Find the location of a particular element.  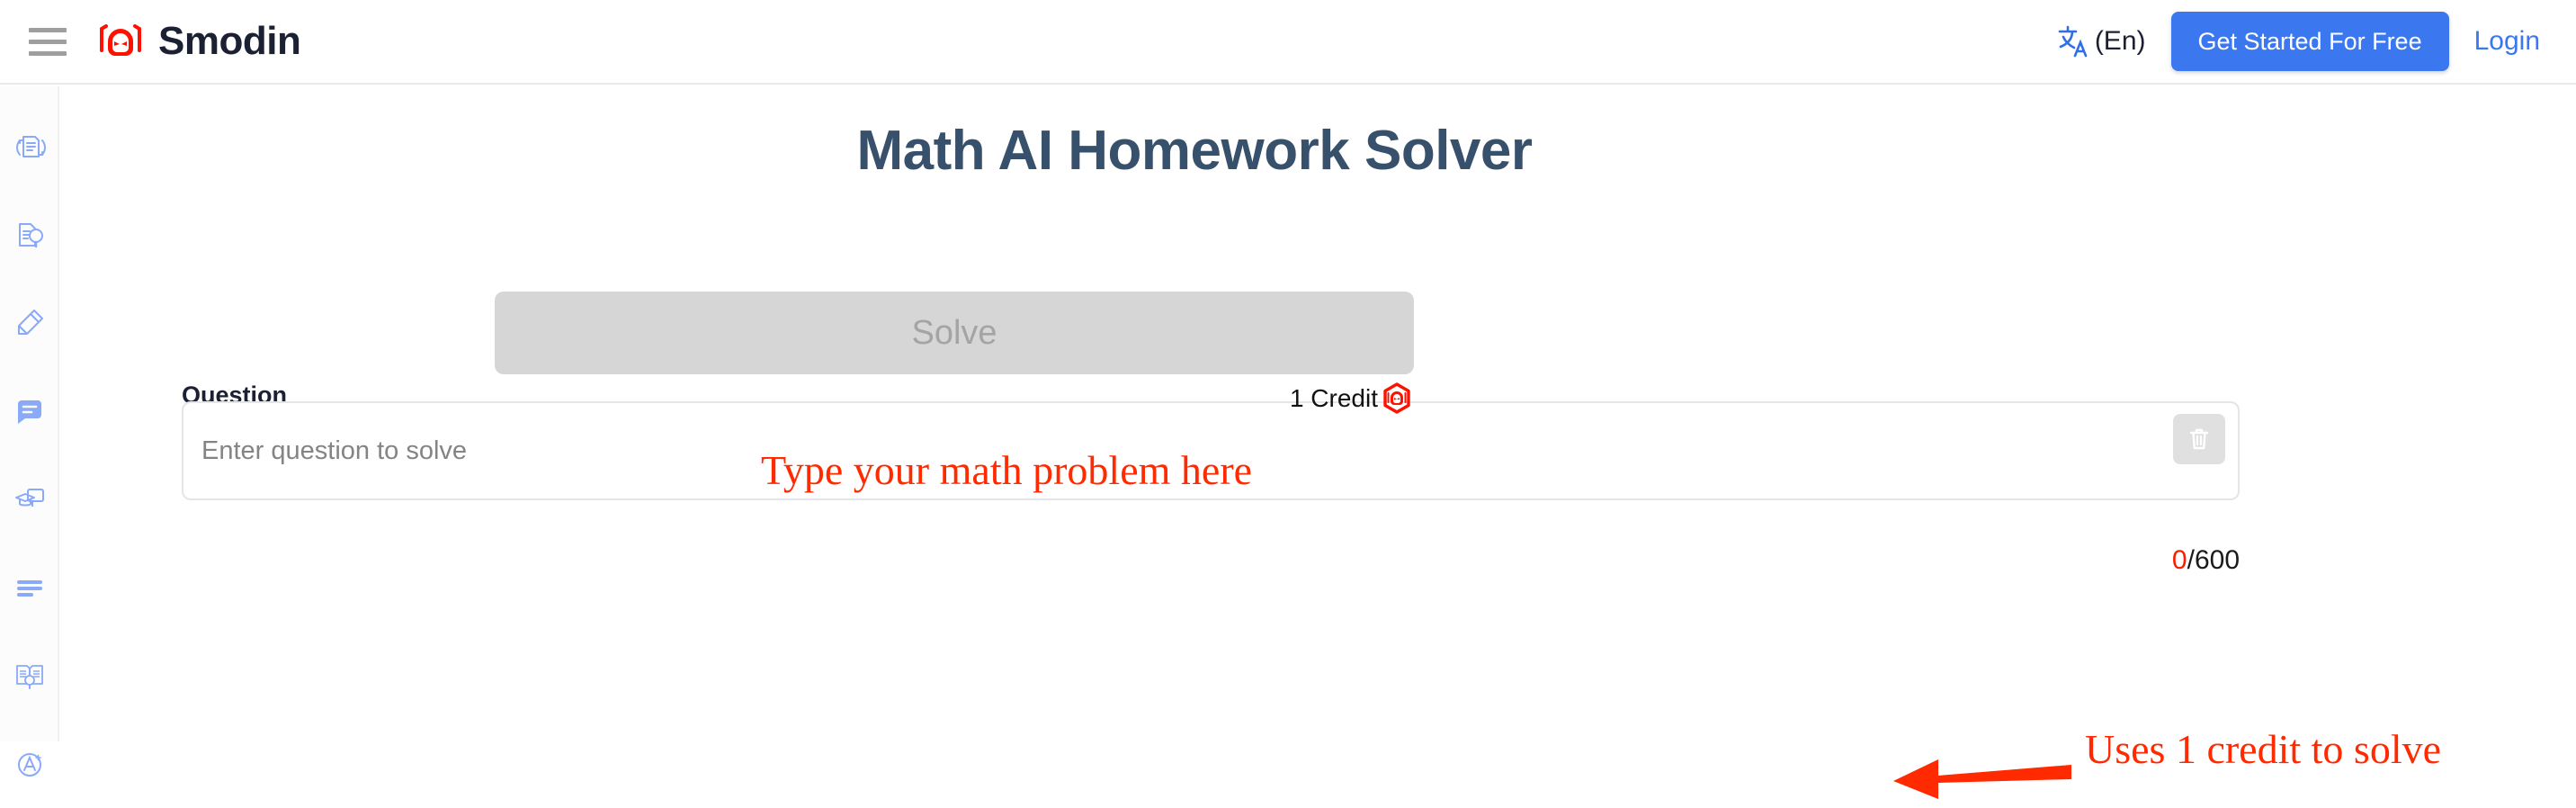

character-count-limit: /600 is located at coordinates (2213, 560).